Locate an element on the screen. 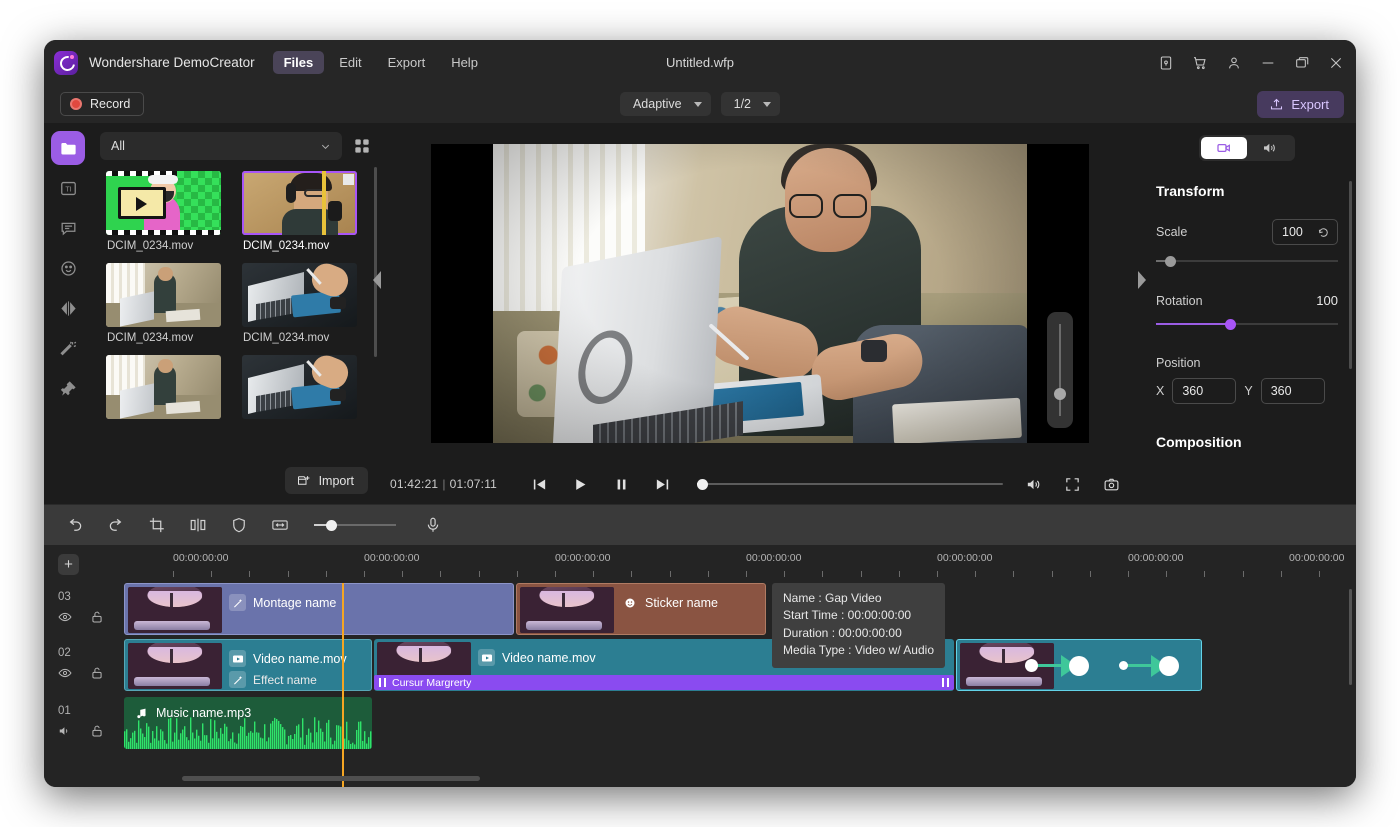  rail-item-stickers is located at coordinates (68, 268).